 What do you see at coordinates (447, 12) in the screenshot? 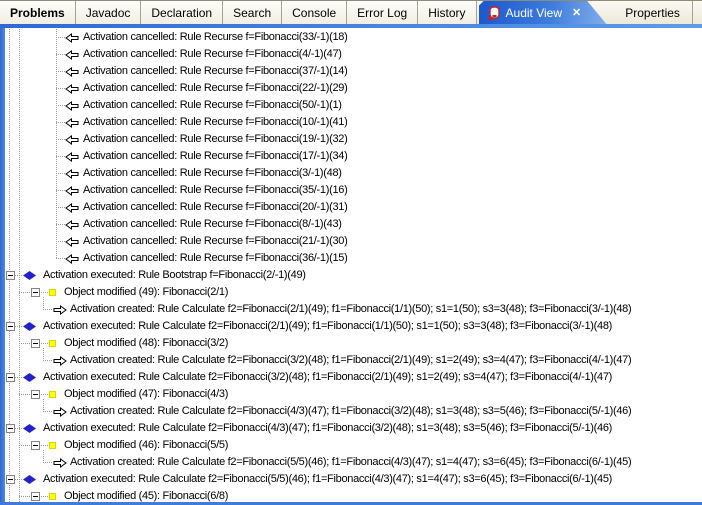
I see `tab-history: History` at bounding box center [447, 12].